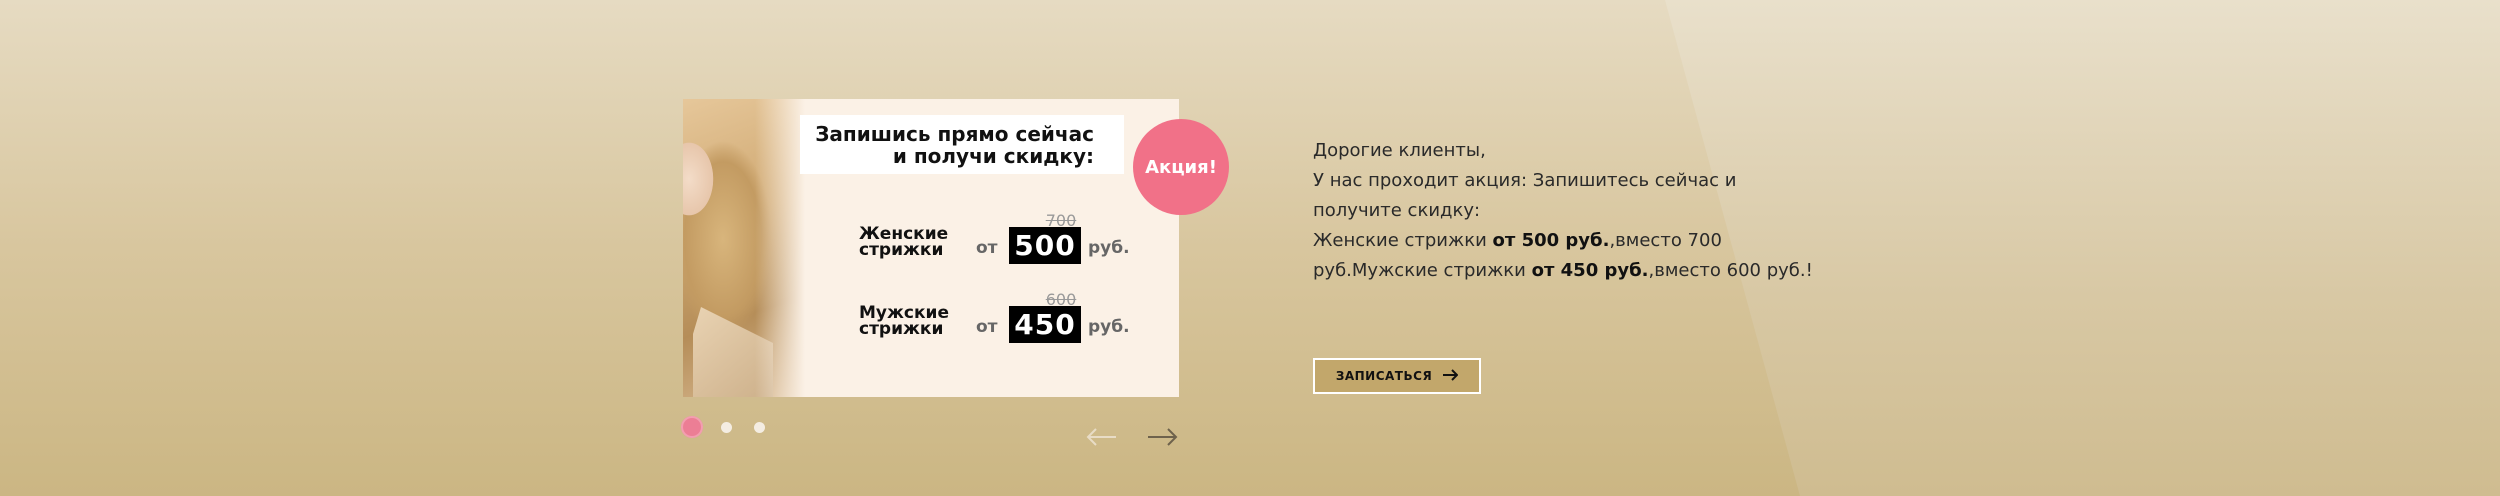 The width and height of the screenshot is (2500, 496). I want to click on arrow-left-icon, so click(1101, 437).